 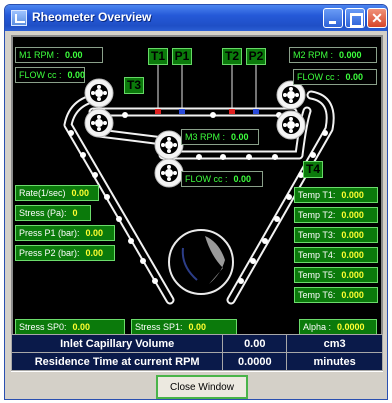 I want to click on t2-sensor-marker, so click(x=232, y=111).